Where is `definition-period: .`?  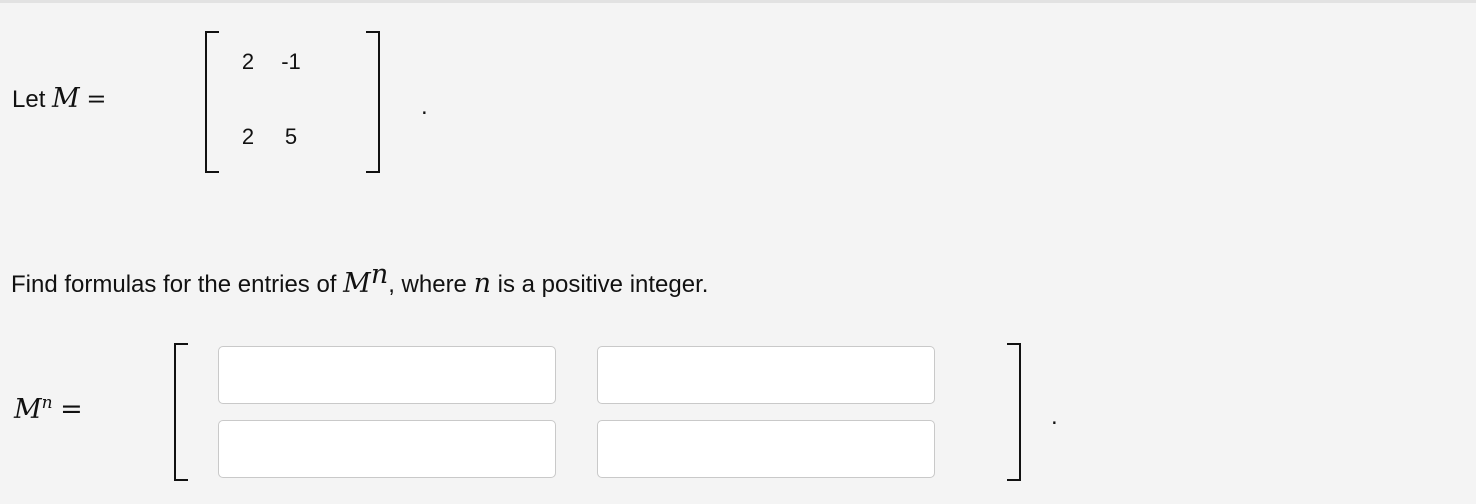 definition-period: . is located at coordinates (424, 106).